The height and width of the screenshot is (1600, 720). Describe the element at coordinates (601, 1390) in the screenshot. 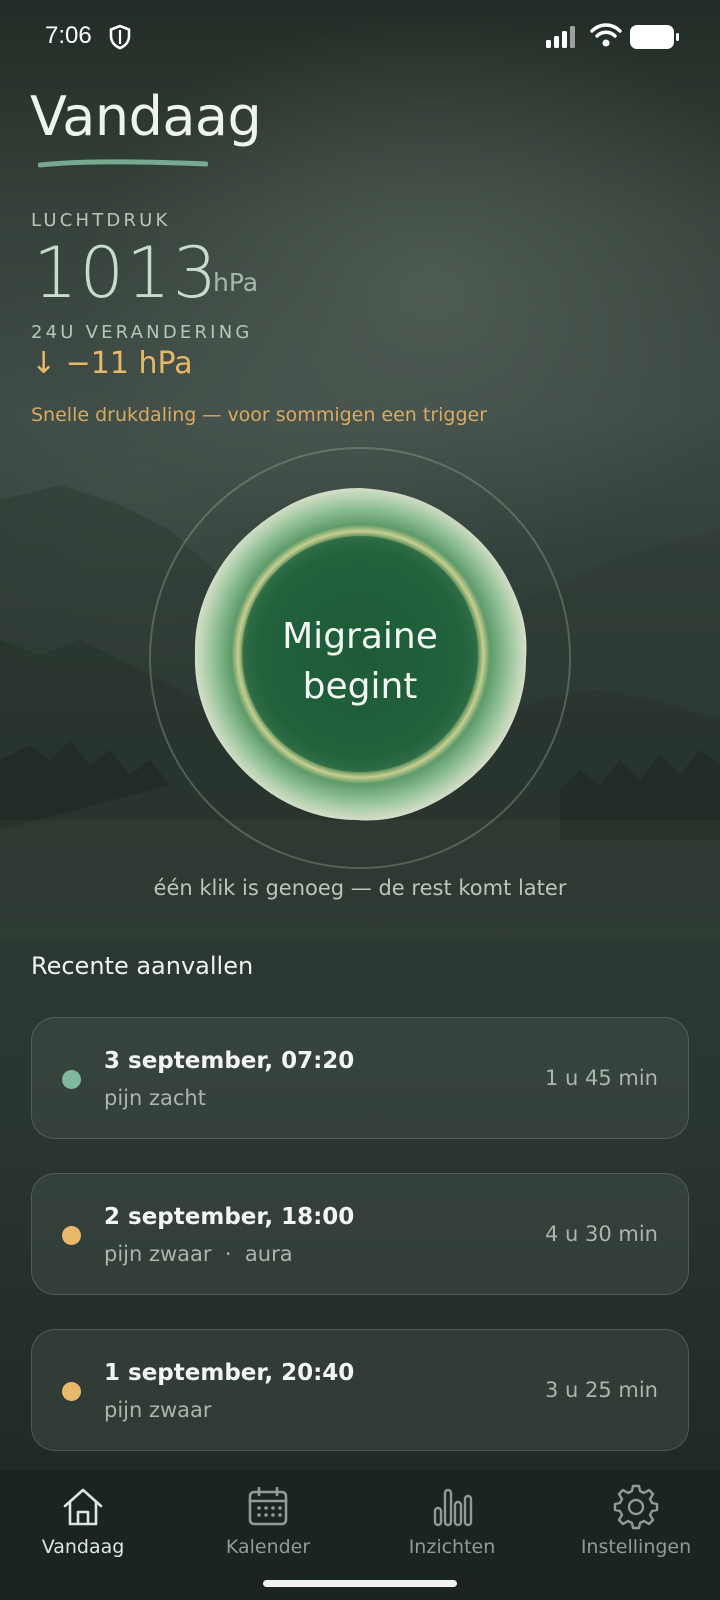

I see `attack-duration: 3 u 25 min` at that location.